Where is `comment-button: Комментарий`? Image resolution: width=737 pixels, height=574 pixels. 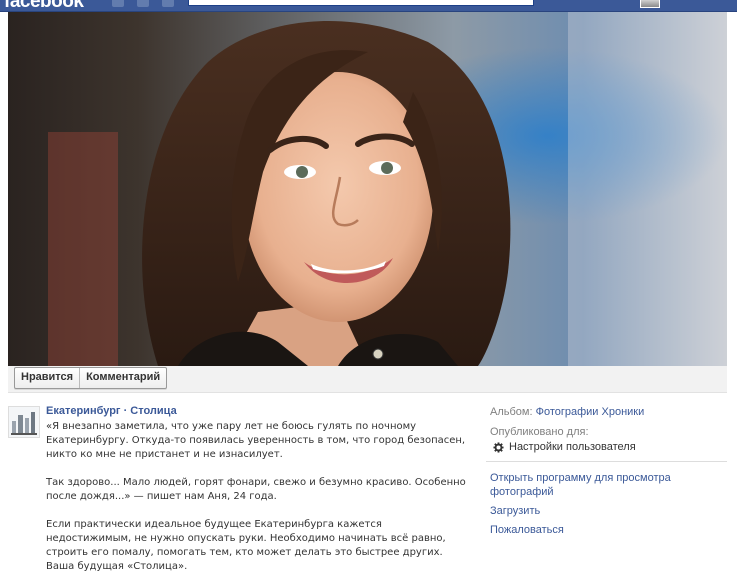 comment-button: Комментарий is located at coordinates (122, 378).